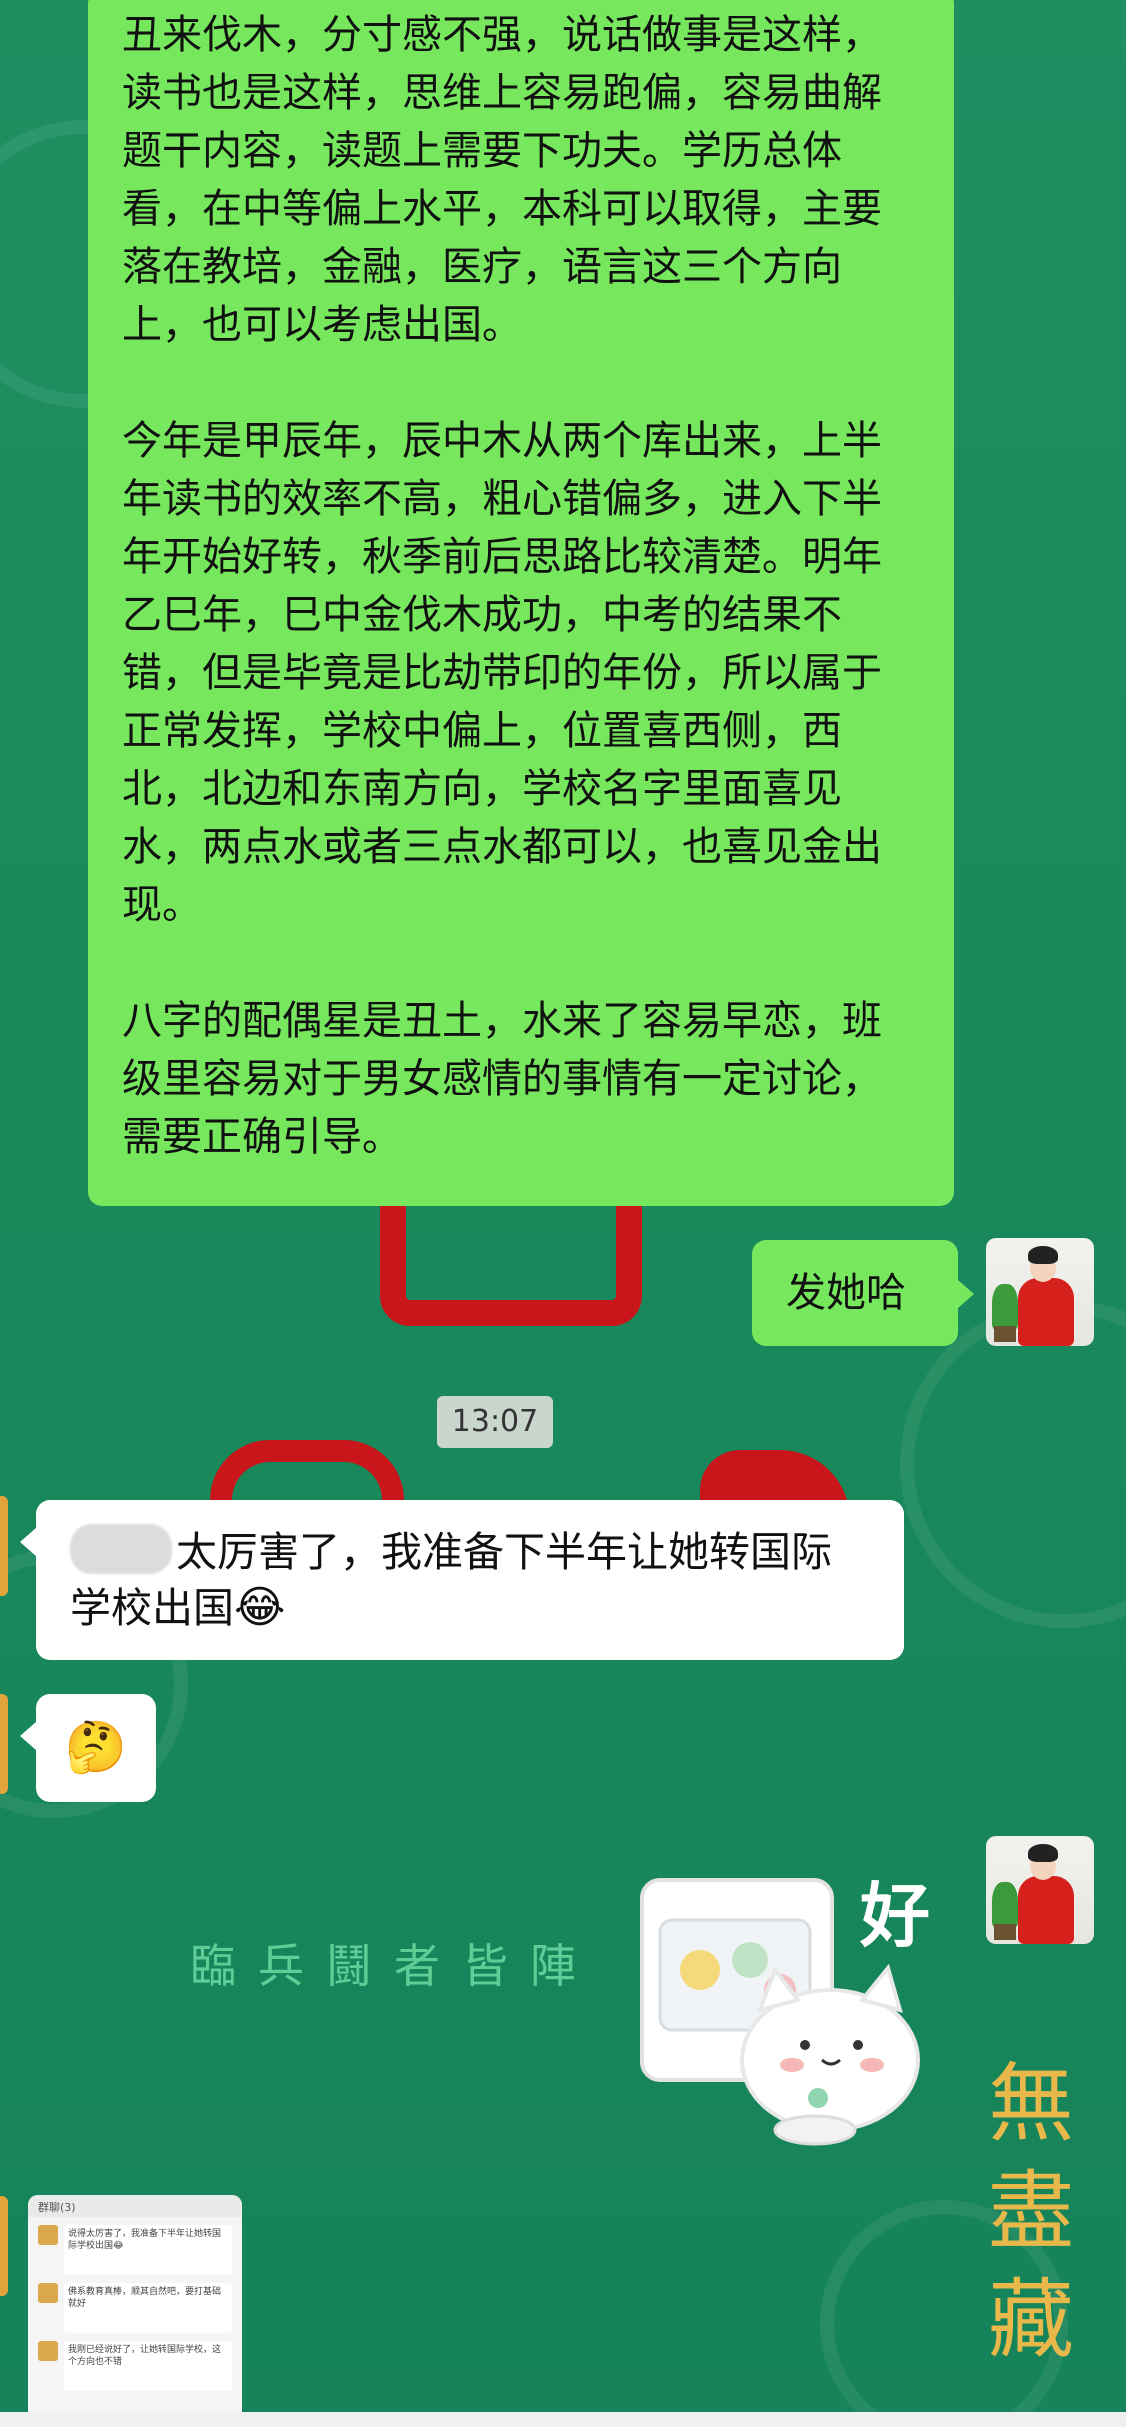 The height and width of the screenshot is (2427, 1126). I want to click on thumbnail-line: 佛系教育真棒，顺其自然吧，要打基础就好, so click(148, 2308).